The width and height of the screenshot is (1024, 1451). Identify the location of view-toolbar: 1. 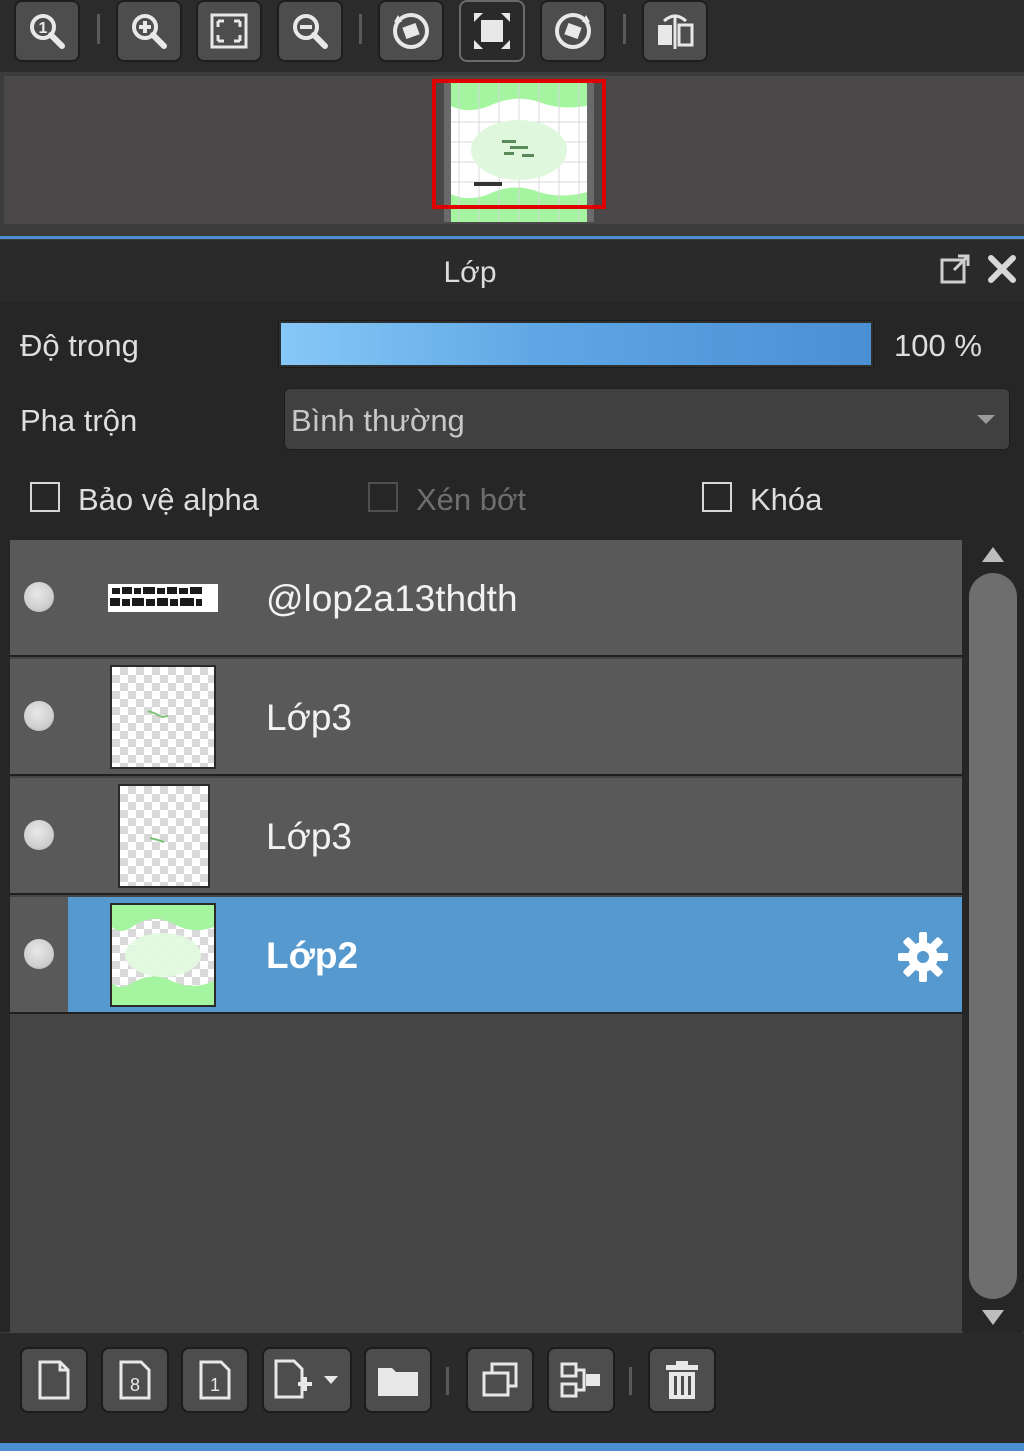
(512, 36).